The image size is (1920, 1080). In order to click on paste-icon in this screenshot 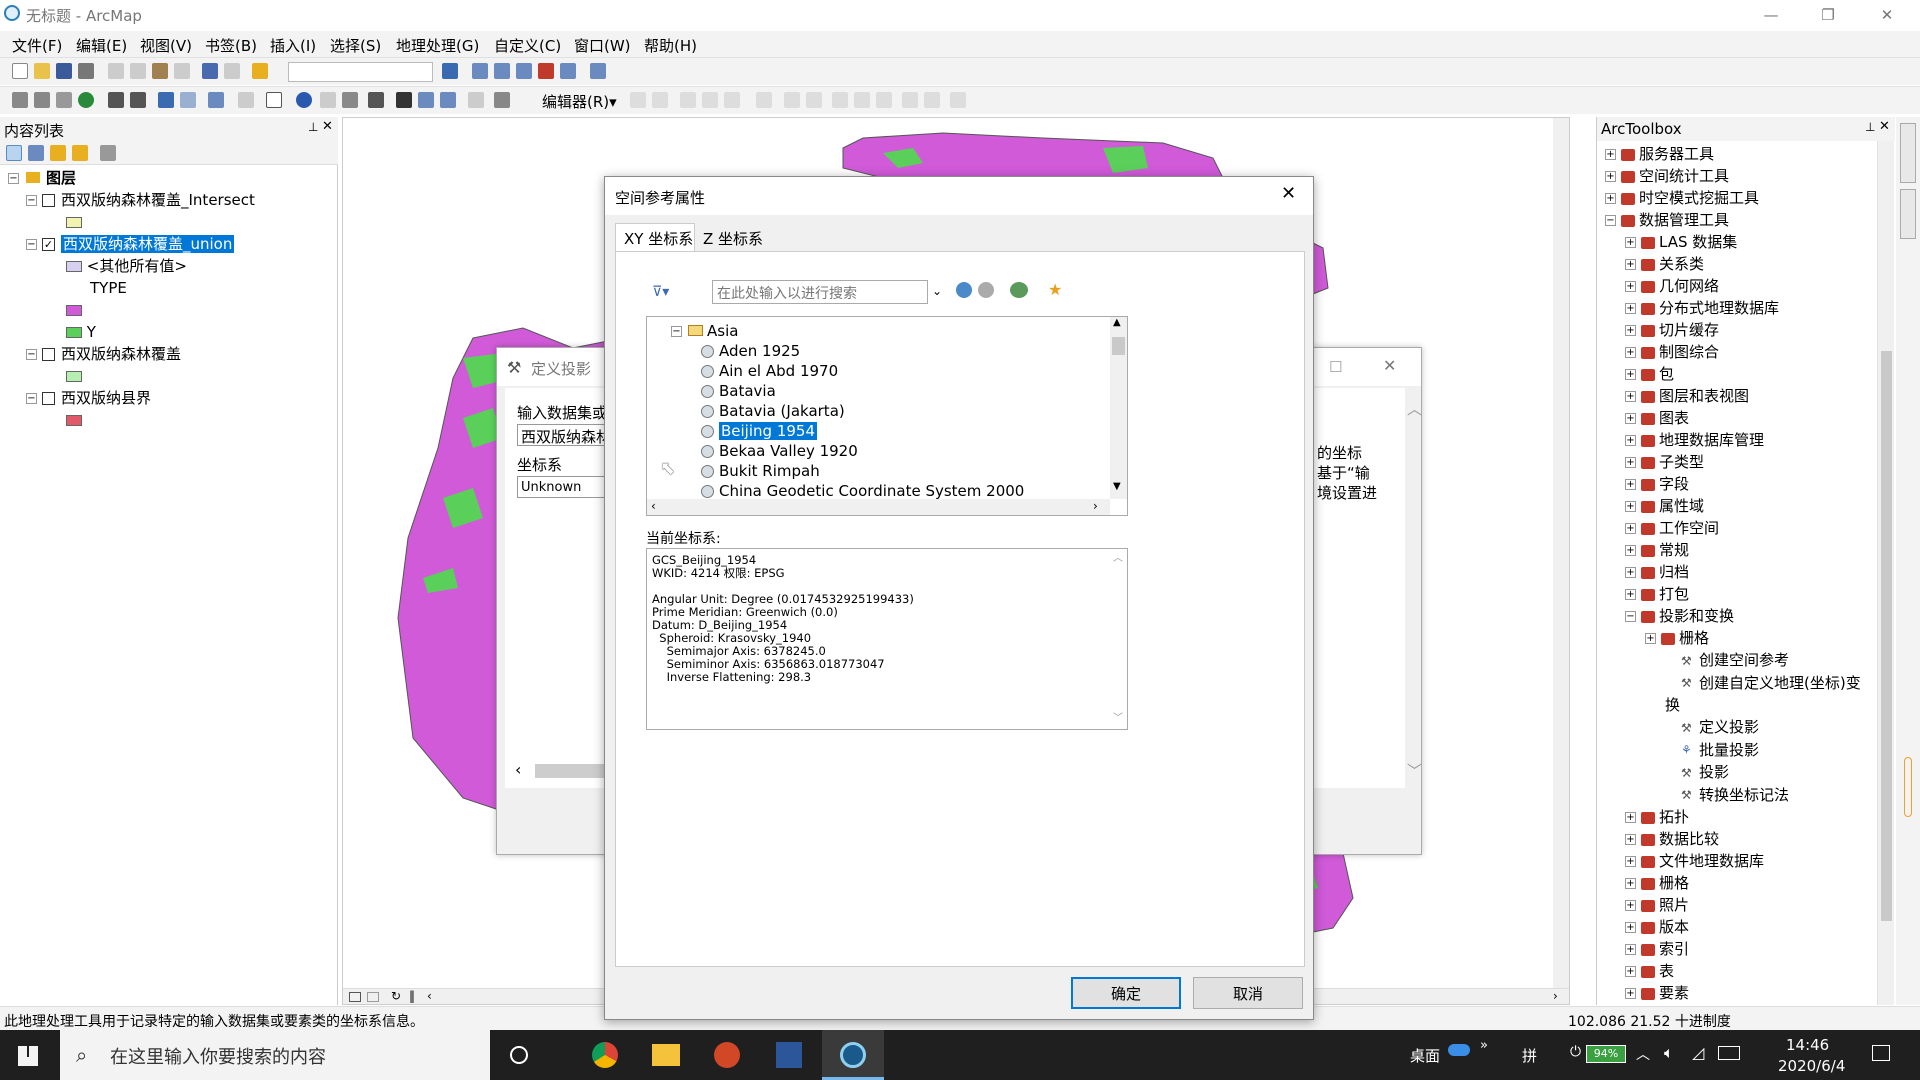, I will do `click(160, 71)`.